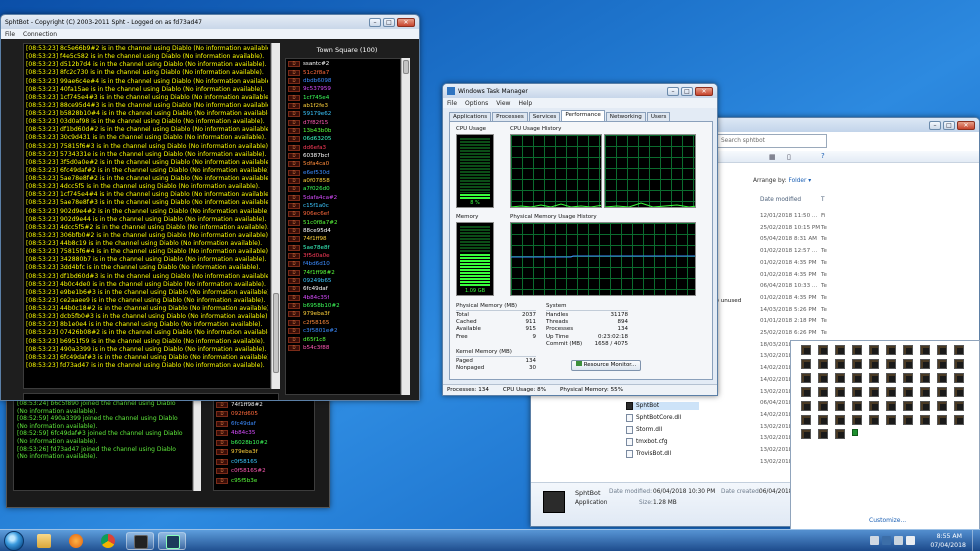  Describe the element at coordinates (343, 156) in the screenshot. I see `user-row: D 60387bcf` at that location.